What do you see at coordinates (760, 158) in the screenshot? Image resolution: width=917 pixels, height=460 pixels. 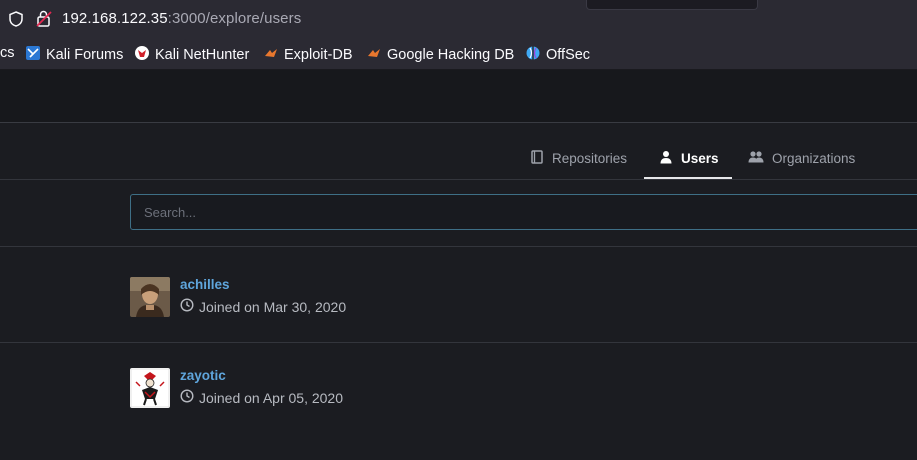 I see `people-icon` at bounding box center [760, 158].